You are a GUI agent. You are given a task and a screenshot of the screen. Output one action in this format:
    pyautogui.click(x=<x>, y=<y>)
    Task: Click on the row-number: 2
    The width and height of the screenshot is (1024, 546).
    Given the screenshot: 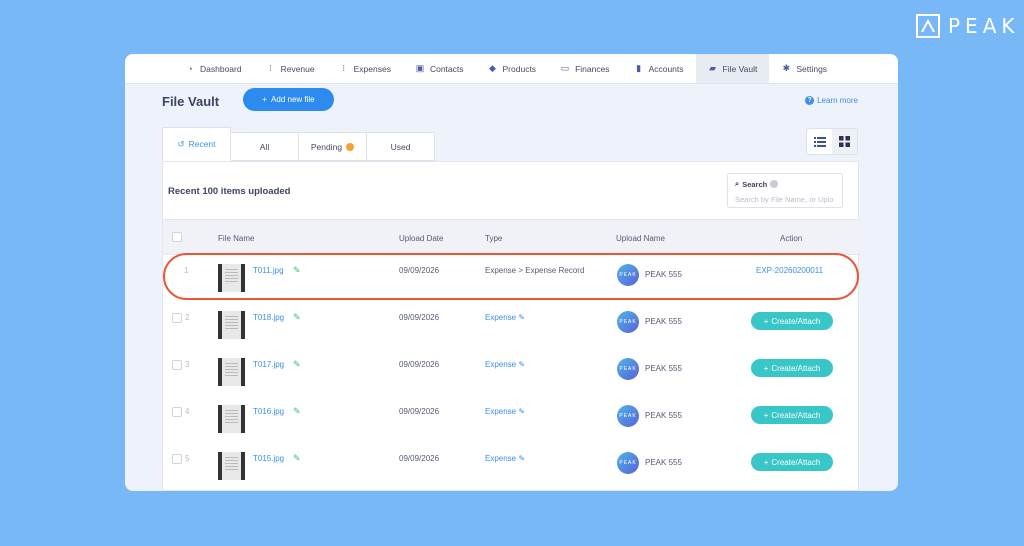 What is the action you would take?
    pyautogui.click(x=187, y=317)
    